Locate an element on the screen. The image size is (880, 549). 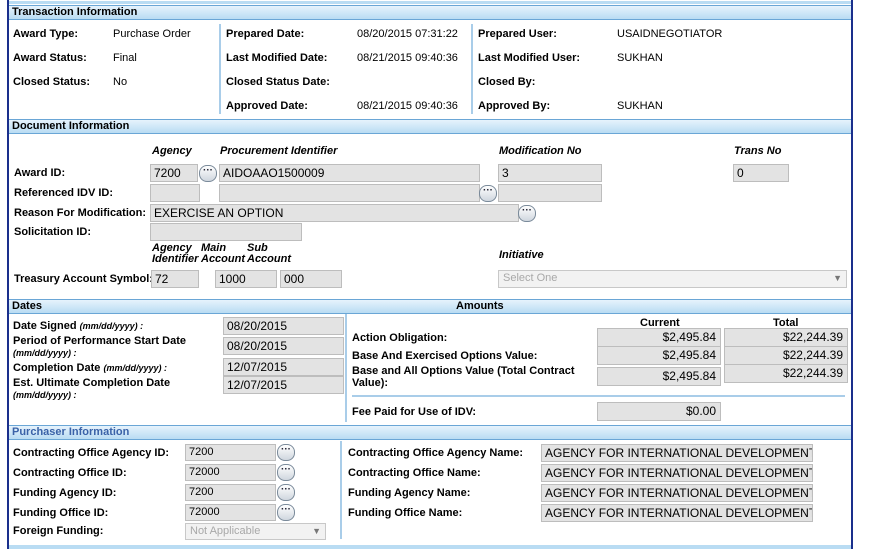
prepared-user-value: USAIDNEGOTIATOR is located at coordinates (670, 34).